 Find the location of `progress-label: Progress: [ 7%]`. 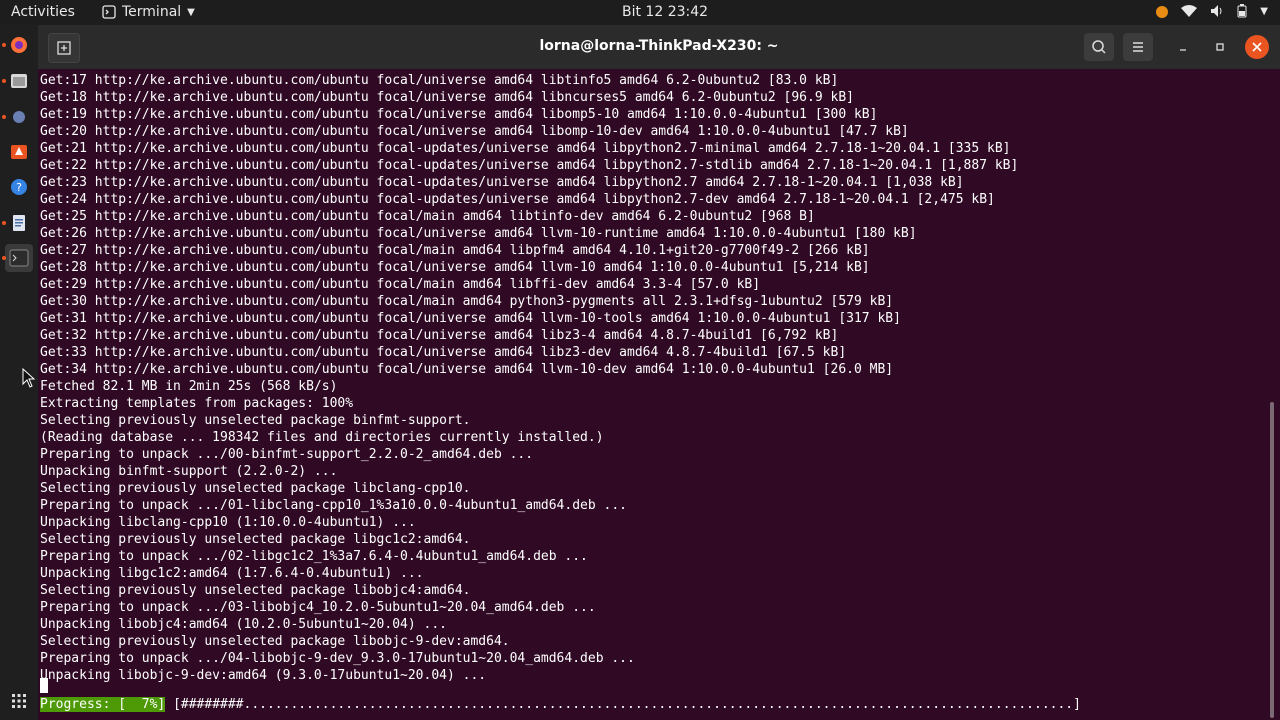

progress-label: Progress: [ 7%] is located at coordinates (103, 704).